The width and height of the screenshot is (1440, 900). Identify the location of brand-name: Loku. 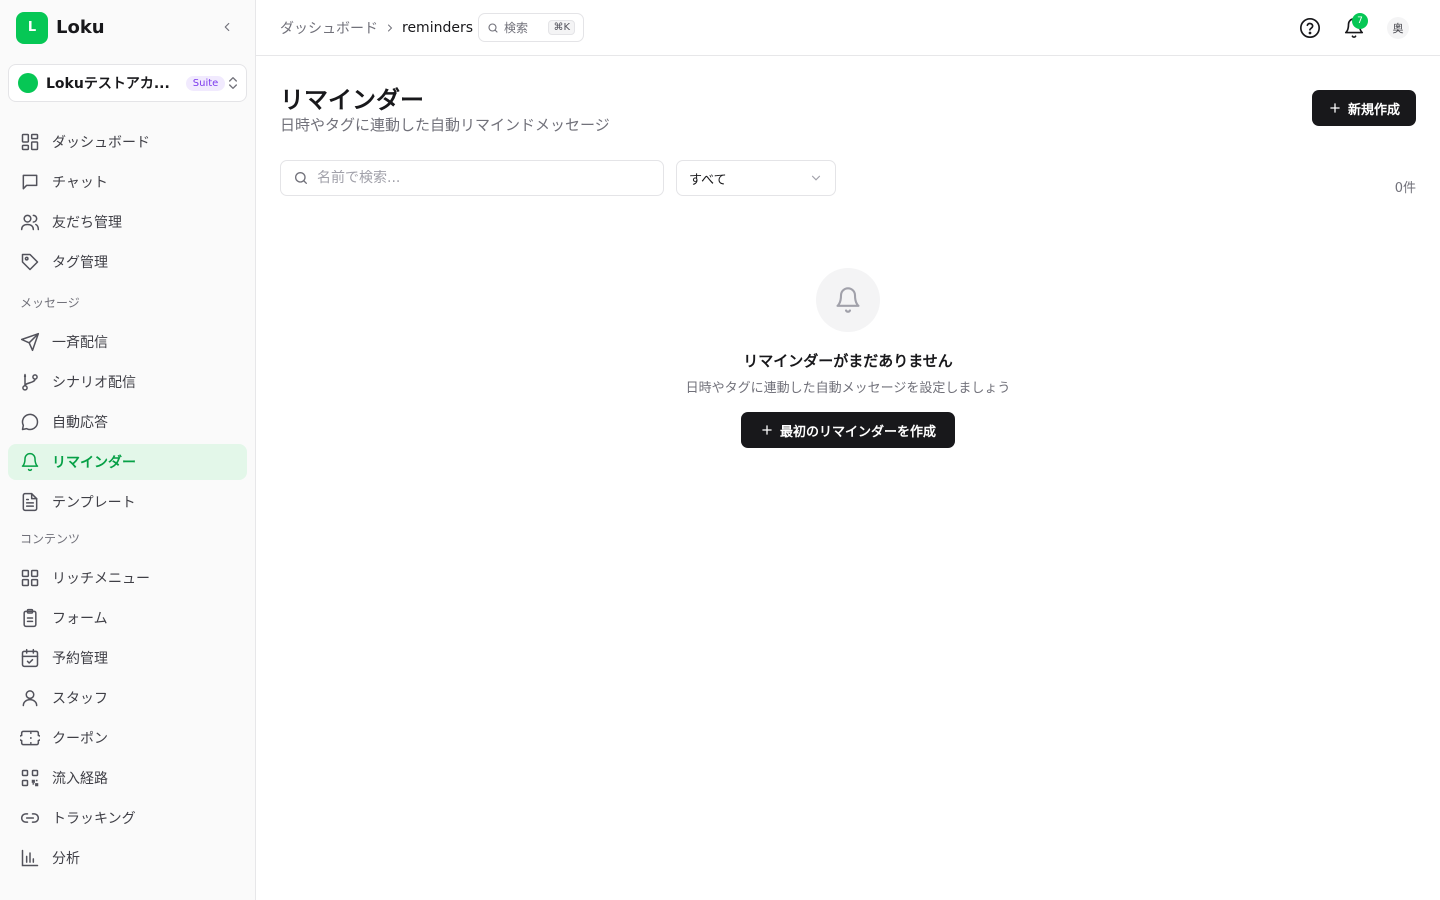
(80, 27).